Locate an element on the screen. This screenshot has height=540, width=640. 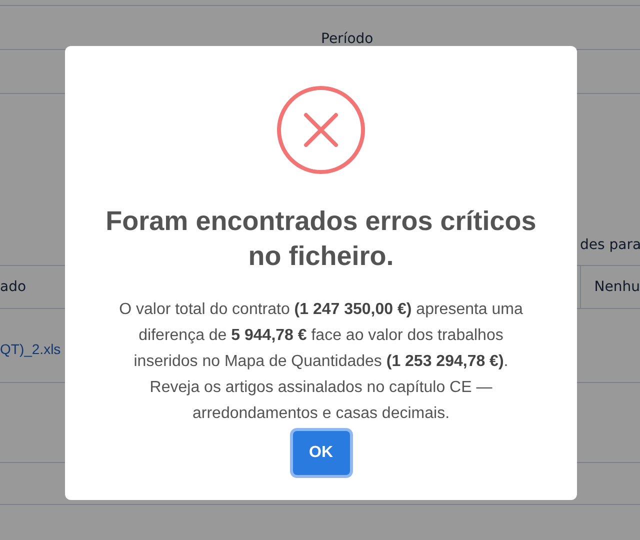
note-text: des para is located at coordinates (610, 245).